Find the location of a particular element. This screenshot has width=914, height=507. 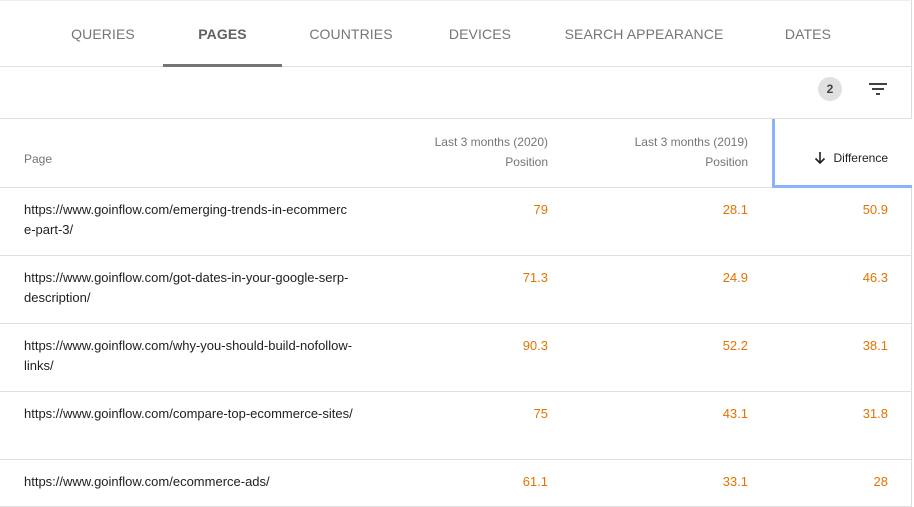

column-header-period-2019: Last 3 months (2019) is located at coordinates (691, 142).